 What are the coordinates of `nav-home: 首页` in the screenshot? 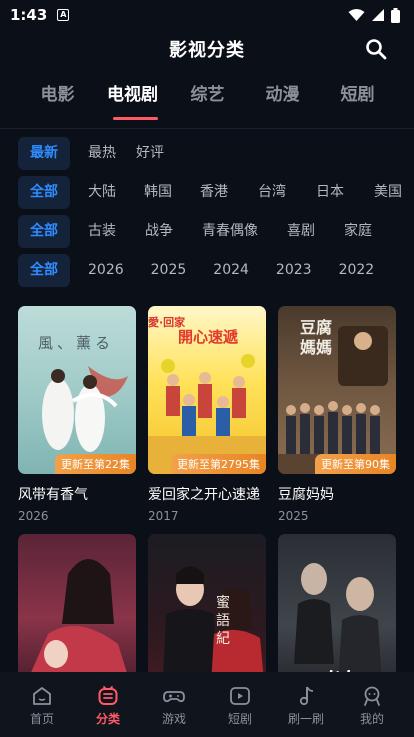 It's located at (42, 704).